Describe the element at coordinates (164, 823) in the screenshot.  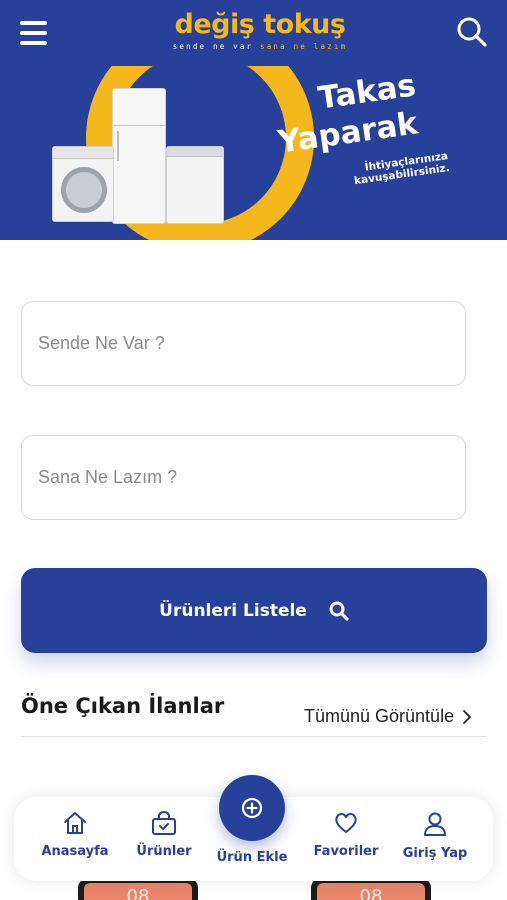
I see `shopping-bag-icon` at that location.